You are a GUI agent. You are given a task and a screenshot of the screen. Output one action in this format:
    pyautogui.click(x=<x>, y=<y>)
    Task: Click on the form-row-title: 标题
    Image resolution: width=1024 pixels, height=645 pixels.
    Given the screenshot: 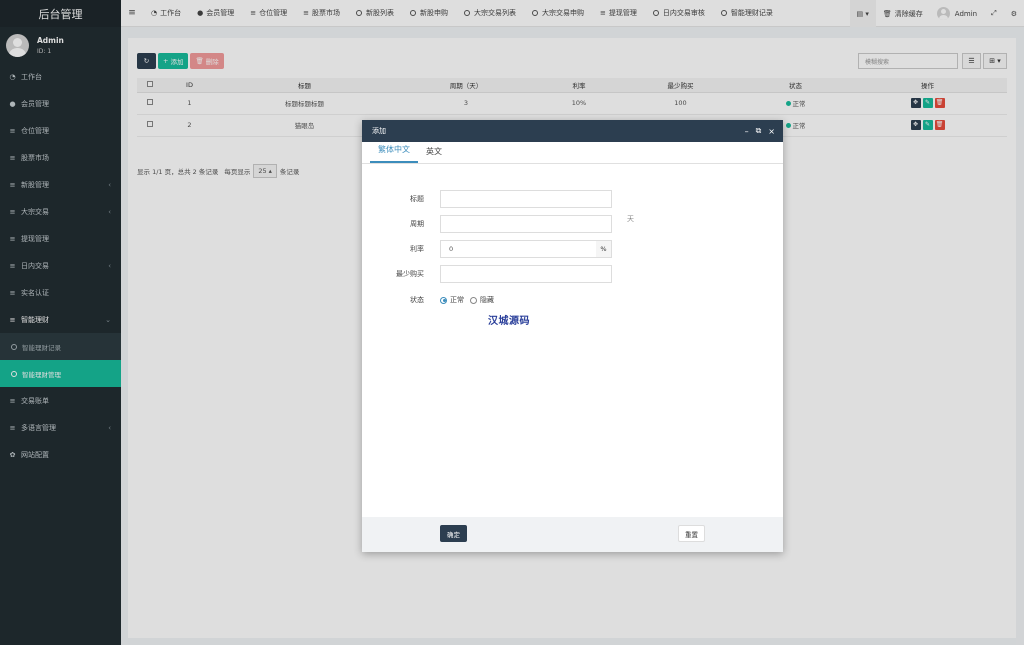 What is the action you would take?
    pyautogui.click(x=487, y=199)
    